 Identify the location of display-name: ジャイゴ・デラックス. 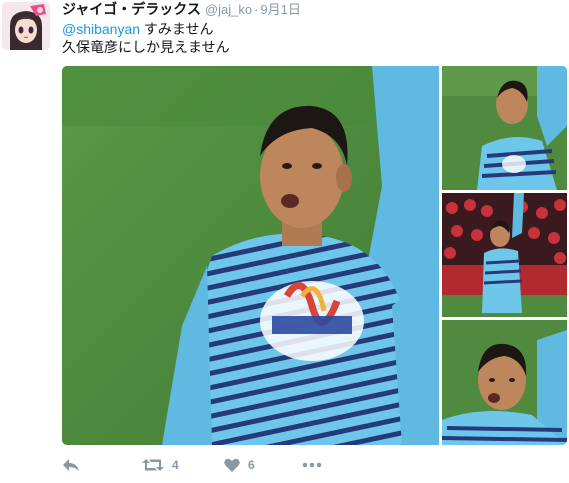
(131, 9).